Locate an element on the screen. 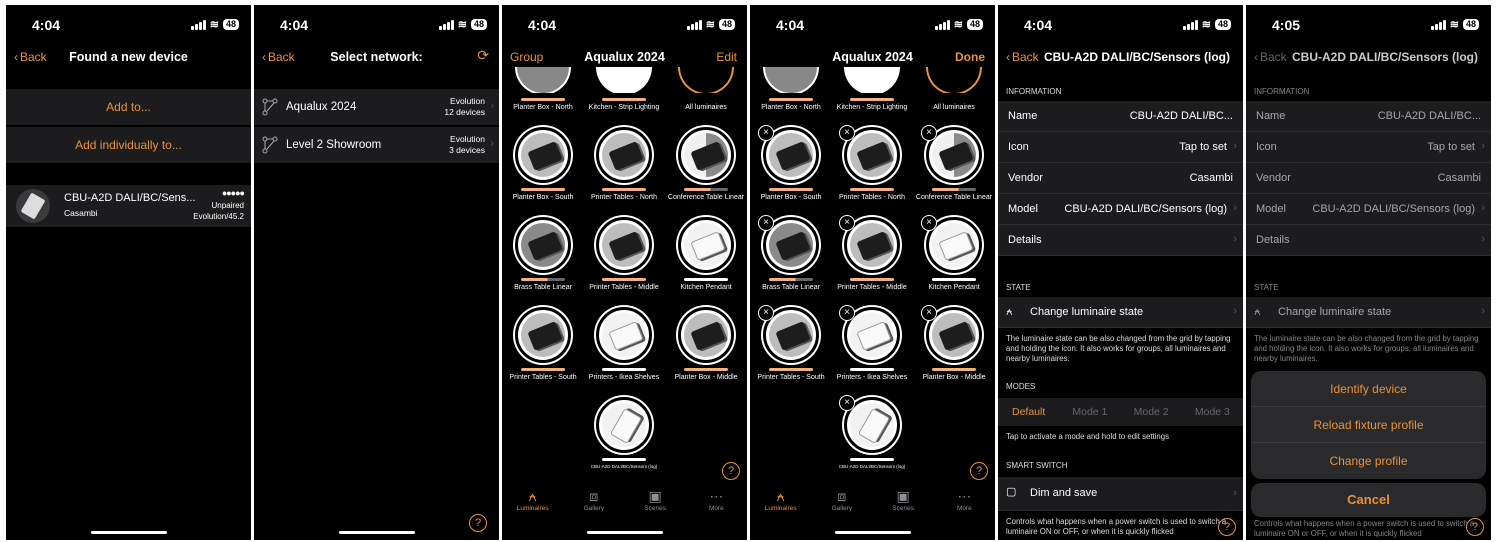 This screenshot has height=542, width=1500. luminaire-tile: Printer Tables - North is located at coordinates (624, 164).